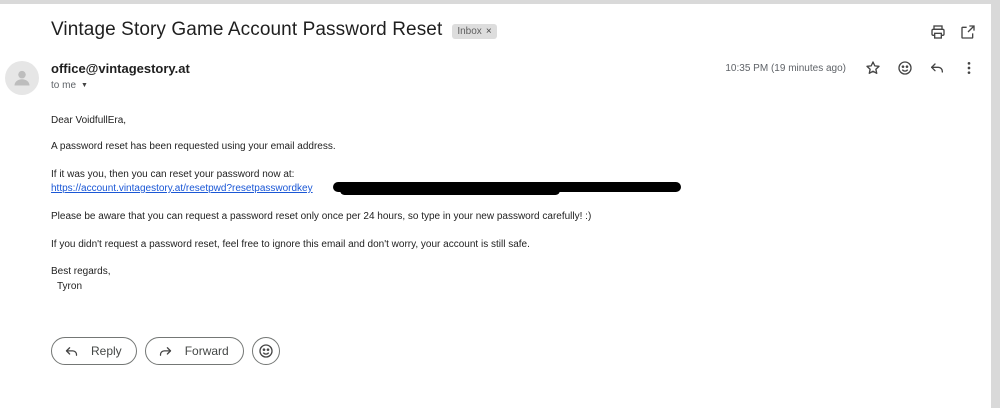  Describe the element at coordinates (938, 32) in the screenshot. I see `printer-icon` at that location.